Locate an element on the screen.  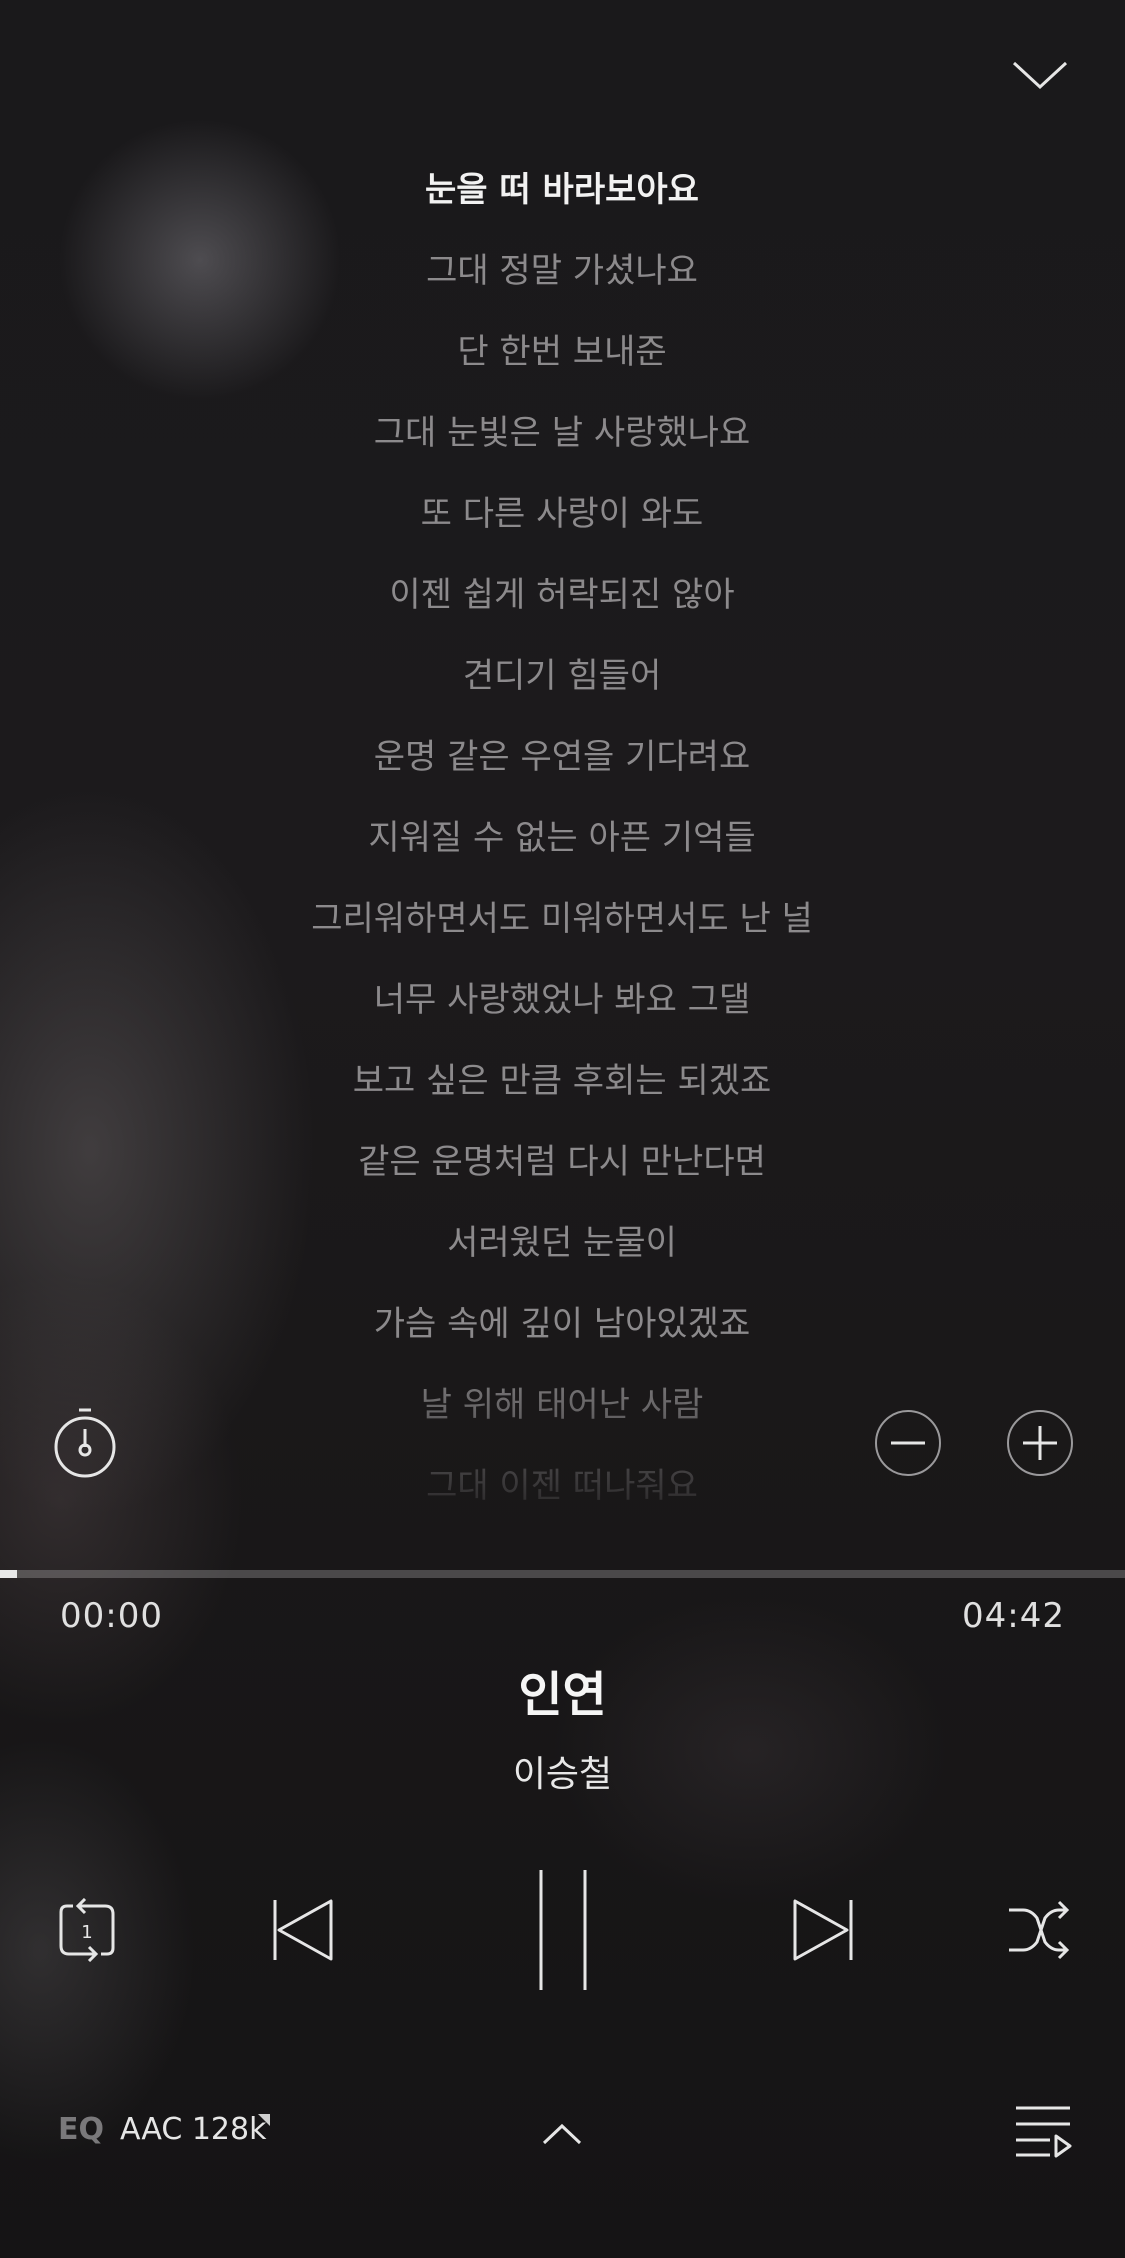
stopwatch-icon is located at coordinates (85, 1443).